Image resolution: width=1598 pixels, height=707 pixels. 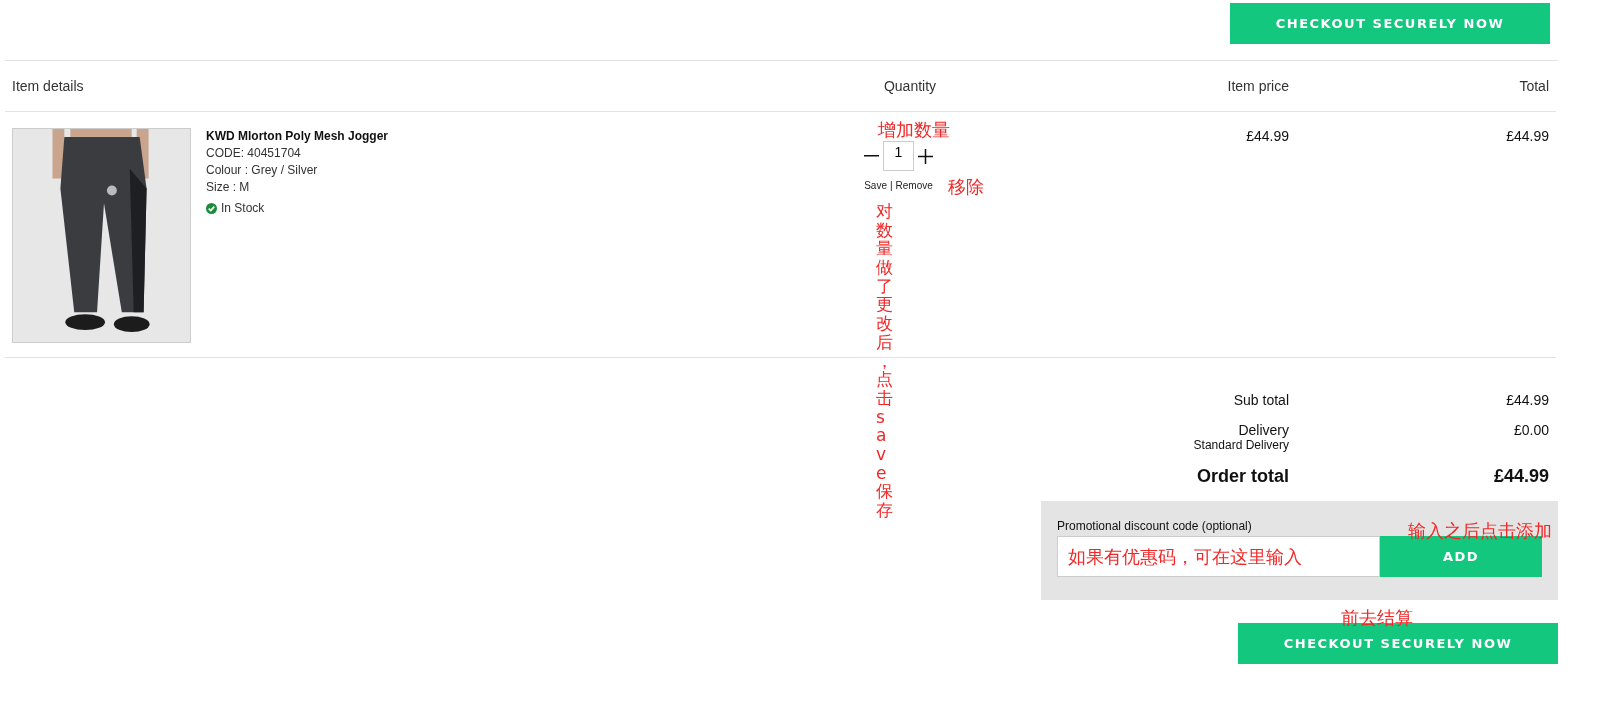 What do you see at coordinates (1185, 556) in the screenshot?
I see `annotation: 如果有优惠码，可在这里输入` at bounding box center [1185, 556].